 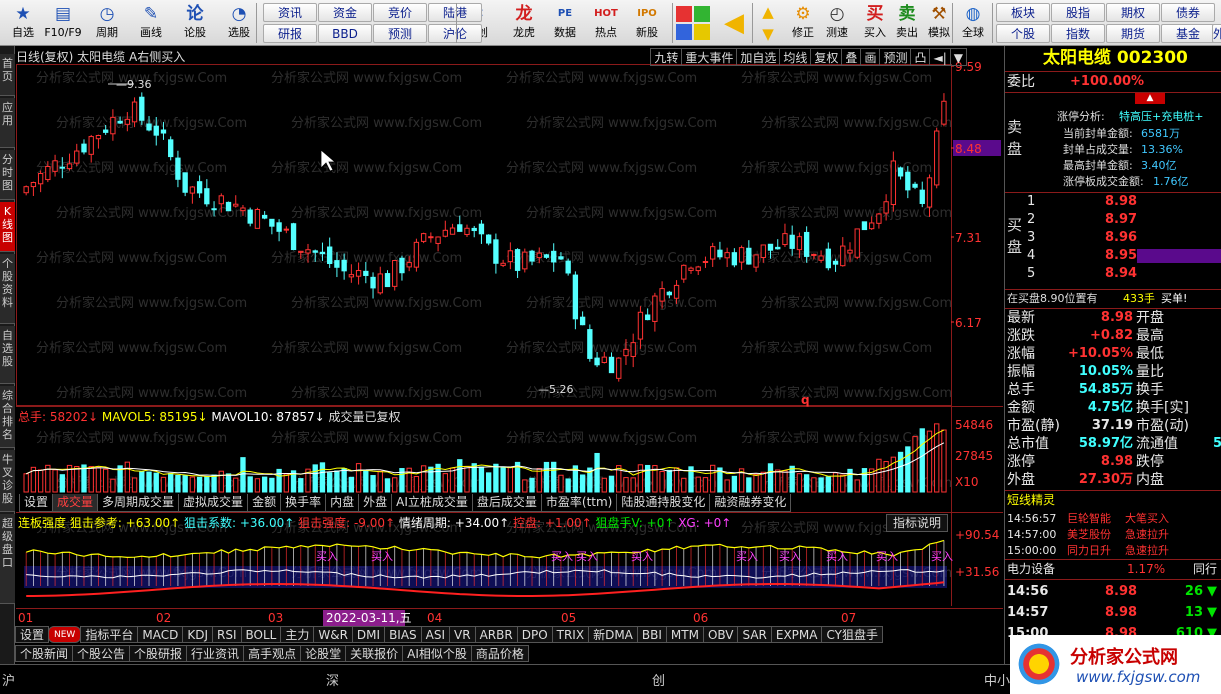 What do you see at coordinates (693, 23) in the screenshot?
I see `squares-icon` at bounding box center [693, 23].